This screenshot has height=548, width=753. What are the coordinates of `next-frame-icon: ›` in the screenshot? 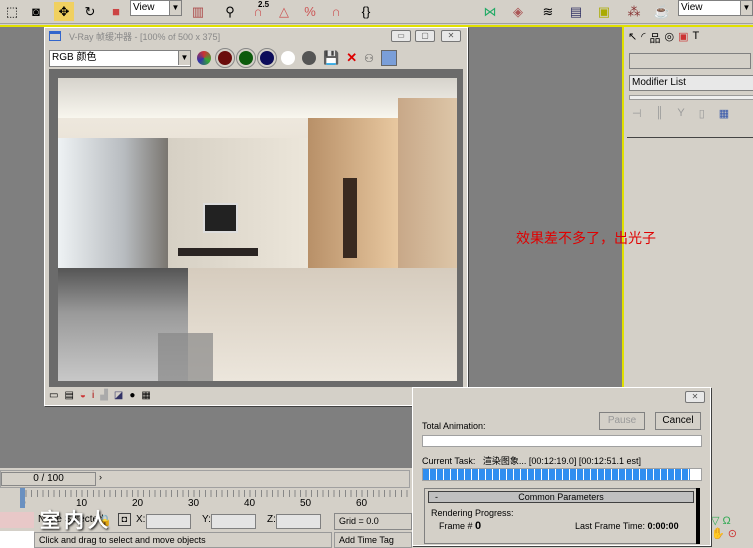 It's located at (100, 477).